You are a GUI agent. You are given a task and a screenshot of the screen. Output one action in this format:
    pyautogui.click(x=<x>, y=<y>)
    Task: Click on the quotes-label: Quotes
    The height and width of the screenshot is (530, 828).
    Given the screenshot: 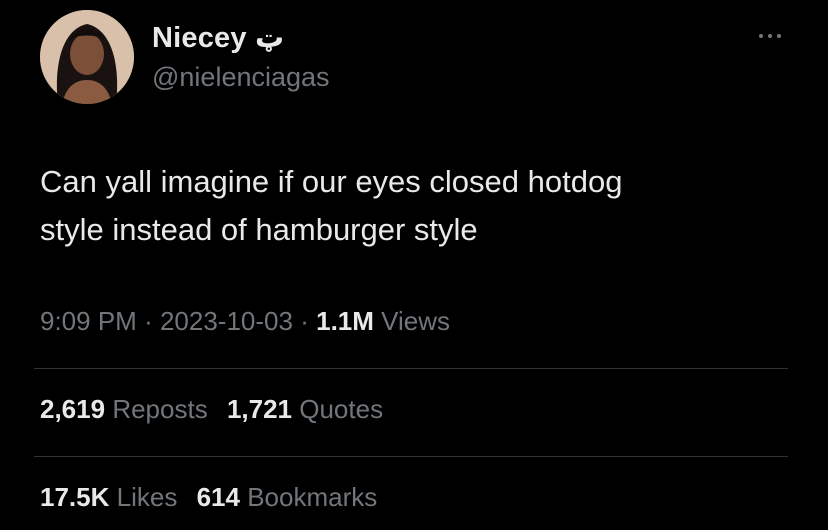 What is the action you would take?
    pyautogui.click(x=341, y=409)
    